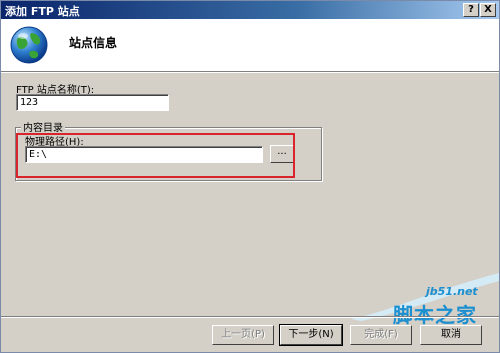  What do you see at coordinates (155, 155) in the screenshot?
I see `highlight-annotation` at bounding box center [155, 155].